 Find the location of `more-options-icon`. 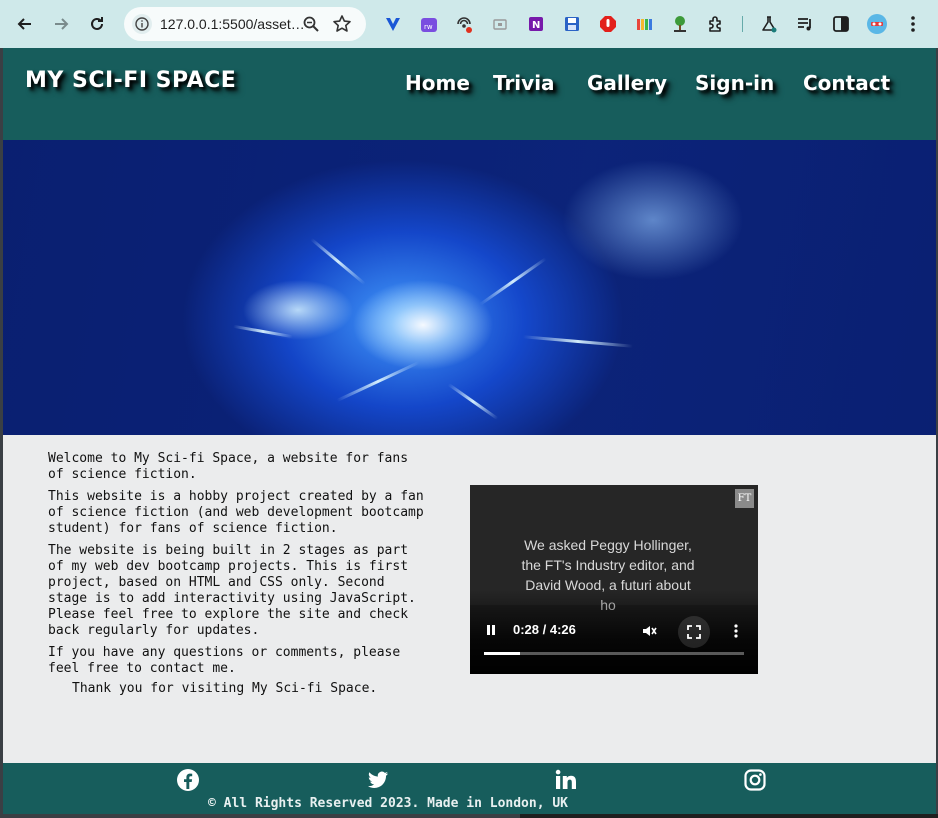

more-options-icon is located at coordinates (736, 633).